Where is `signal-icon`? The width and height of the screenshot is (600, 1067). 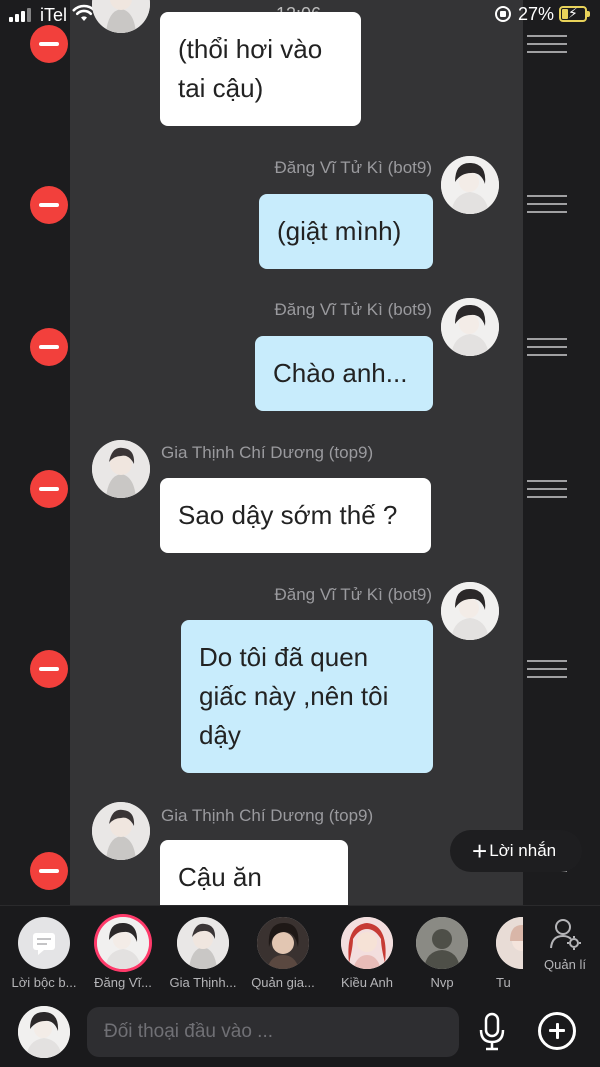 signal-icon is located at coordinates (22, 15).